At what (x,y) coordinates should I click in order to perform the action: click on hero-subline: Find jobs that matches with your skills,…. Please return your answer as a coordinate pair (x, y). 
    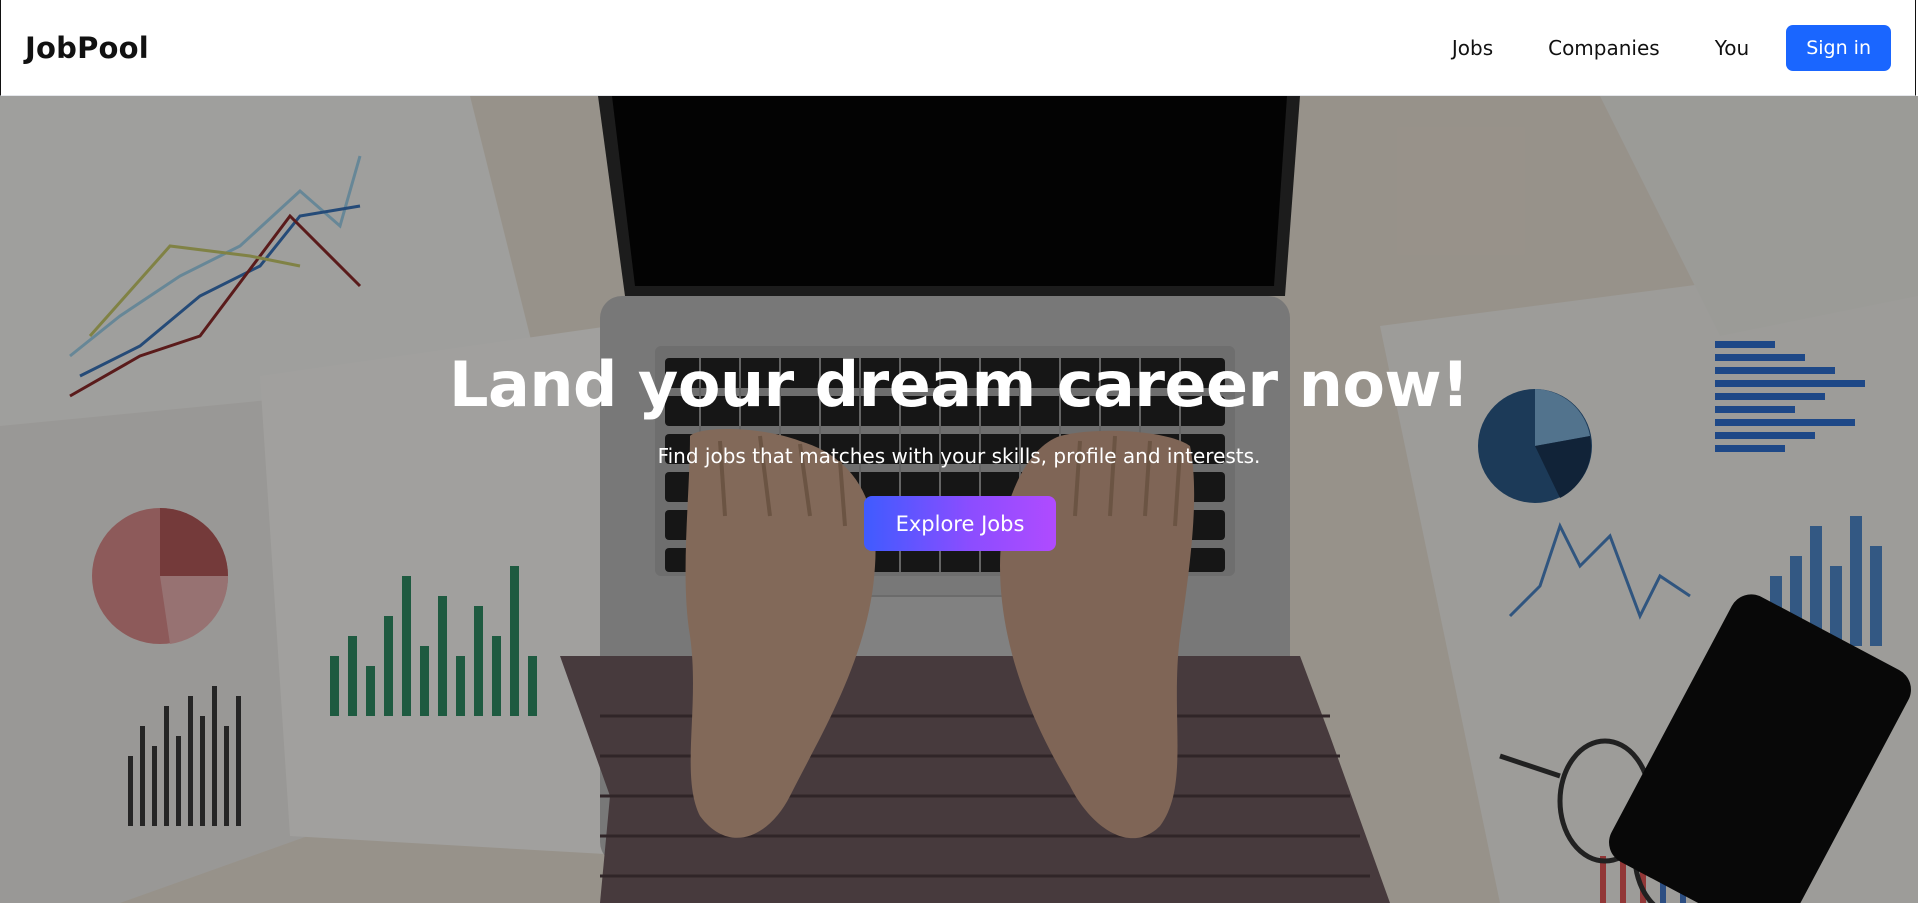
    Looking at the image, I should click on (959, 456).